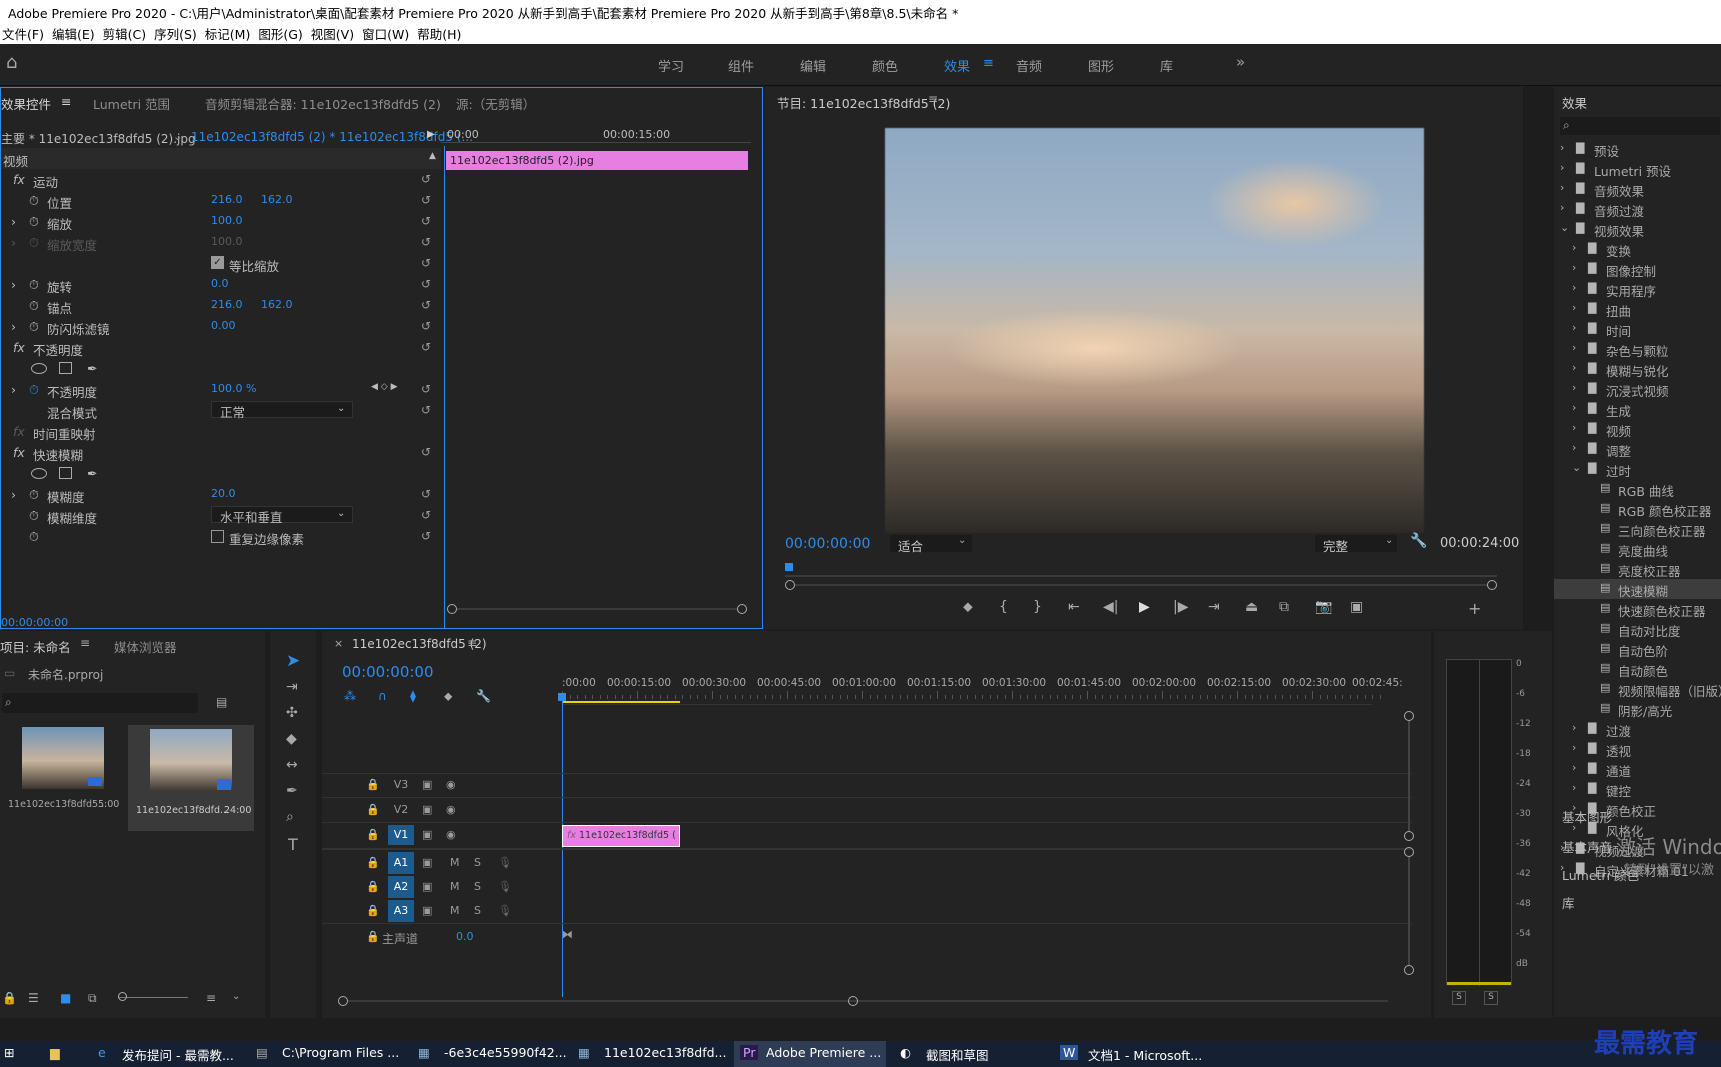 The image size is (1721, 1067). I want to click on solo-right-button: S, so click(1491, 998).